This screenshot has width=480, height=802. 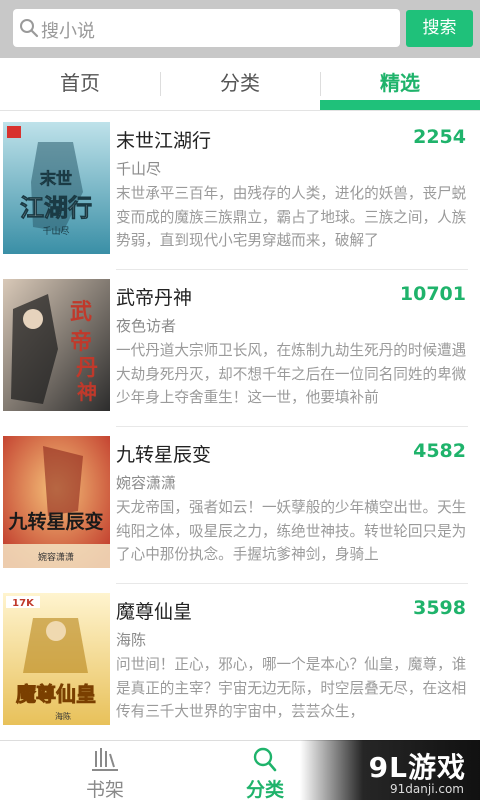 I want to click on book-cover-image: 九转星辰变 婉容潇潇, so click(x=56, y=502).